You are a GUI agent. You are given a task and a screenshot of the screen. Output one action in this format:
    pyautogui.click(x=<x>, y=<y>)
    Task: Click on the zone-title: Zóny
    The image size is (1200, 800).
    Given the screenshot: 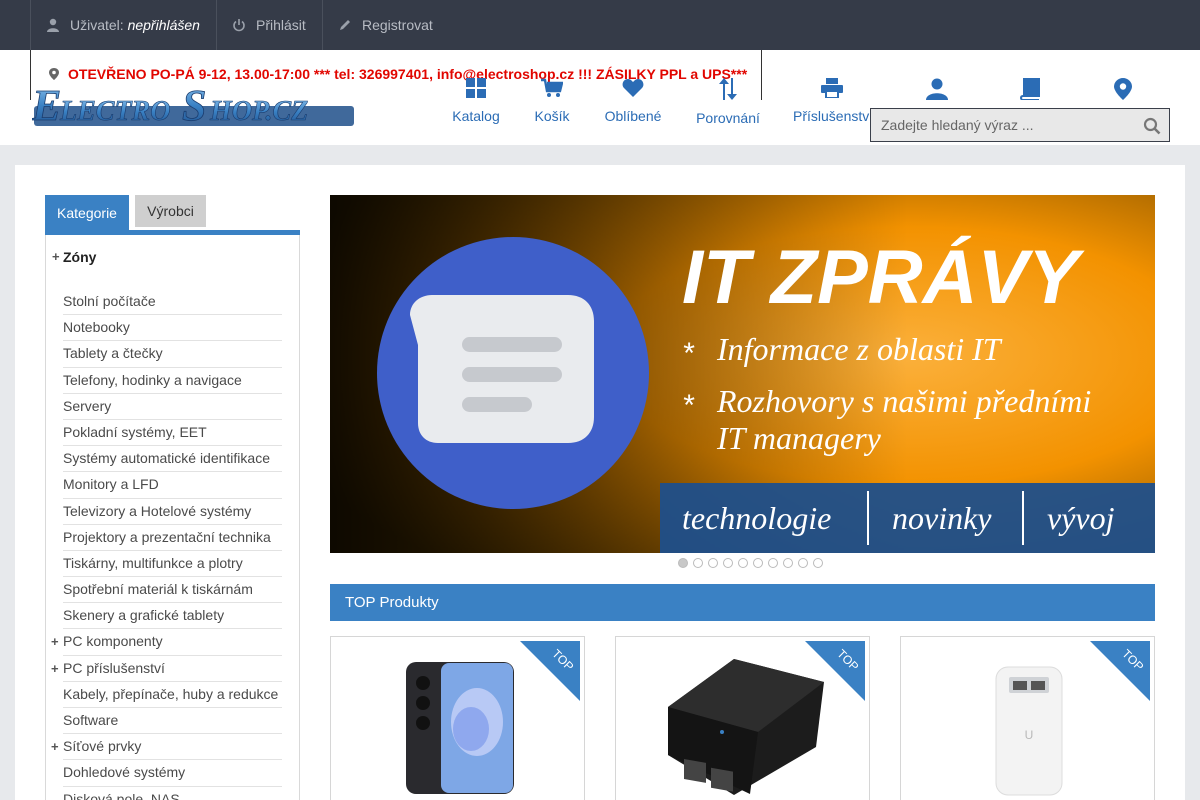 What is the action you would take?
    pyautogui.click(x=79, y=257)
    